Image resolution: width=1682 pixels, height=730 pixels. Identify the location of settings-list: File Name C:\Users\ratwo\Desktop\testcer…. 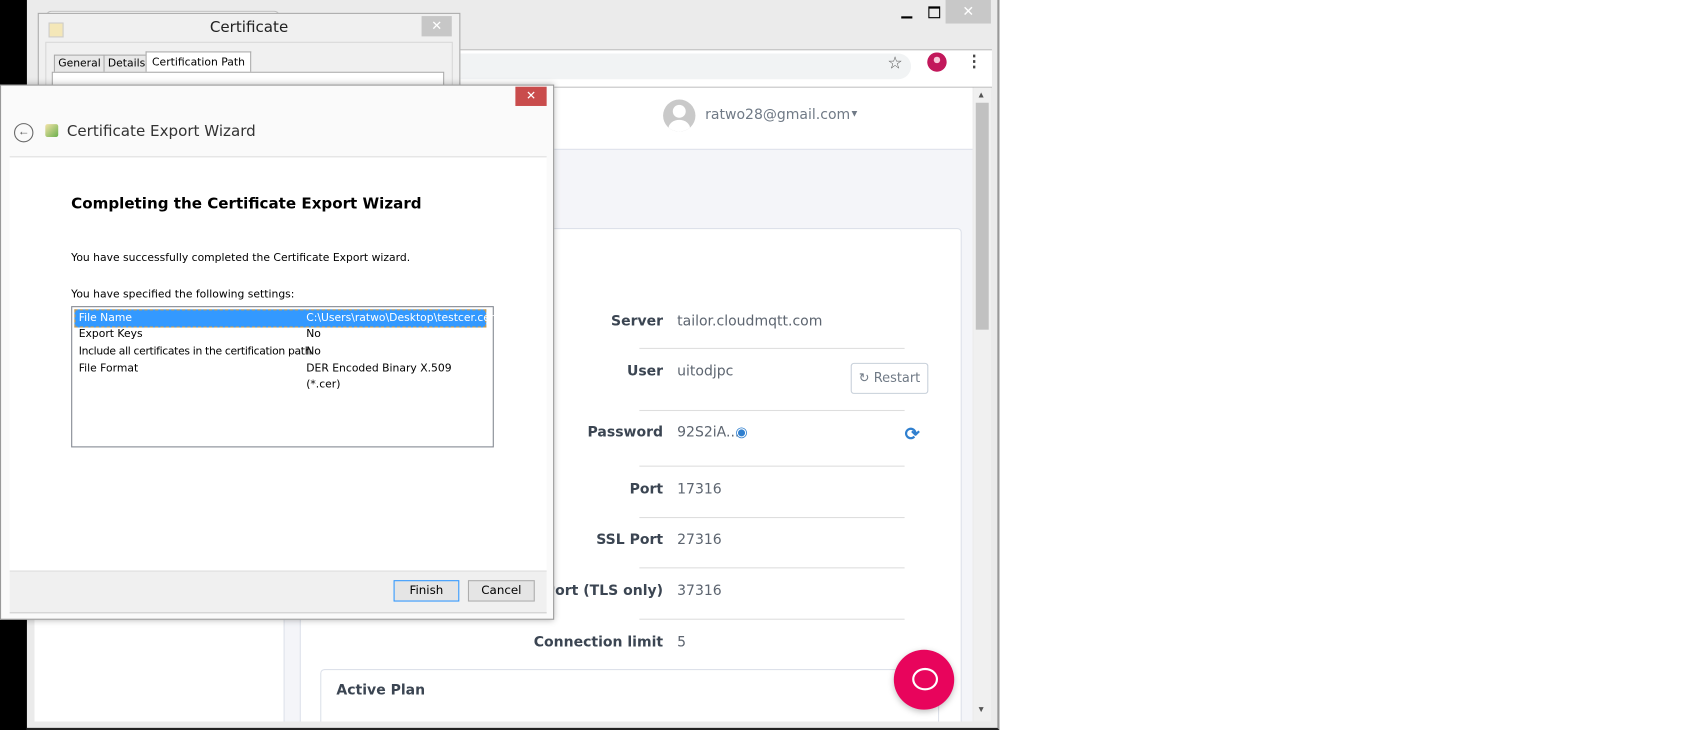
(282, 377).